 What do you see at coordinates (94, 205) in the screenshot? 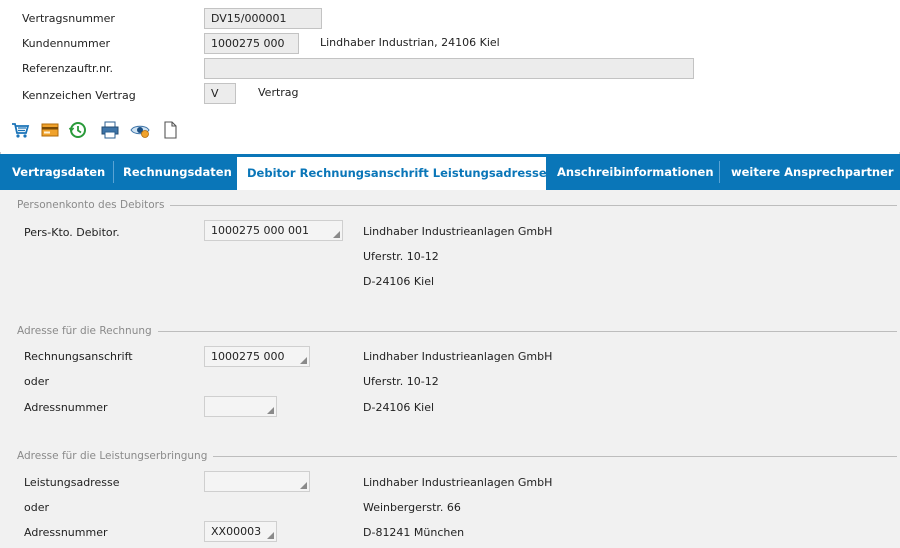
I see `group-title-personenkonto: Personenkonto des Debitors` at bounding box center [94, 205].